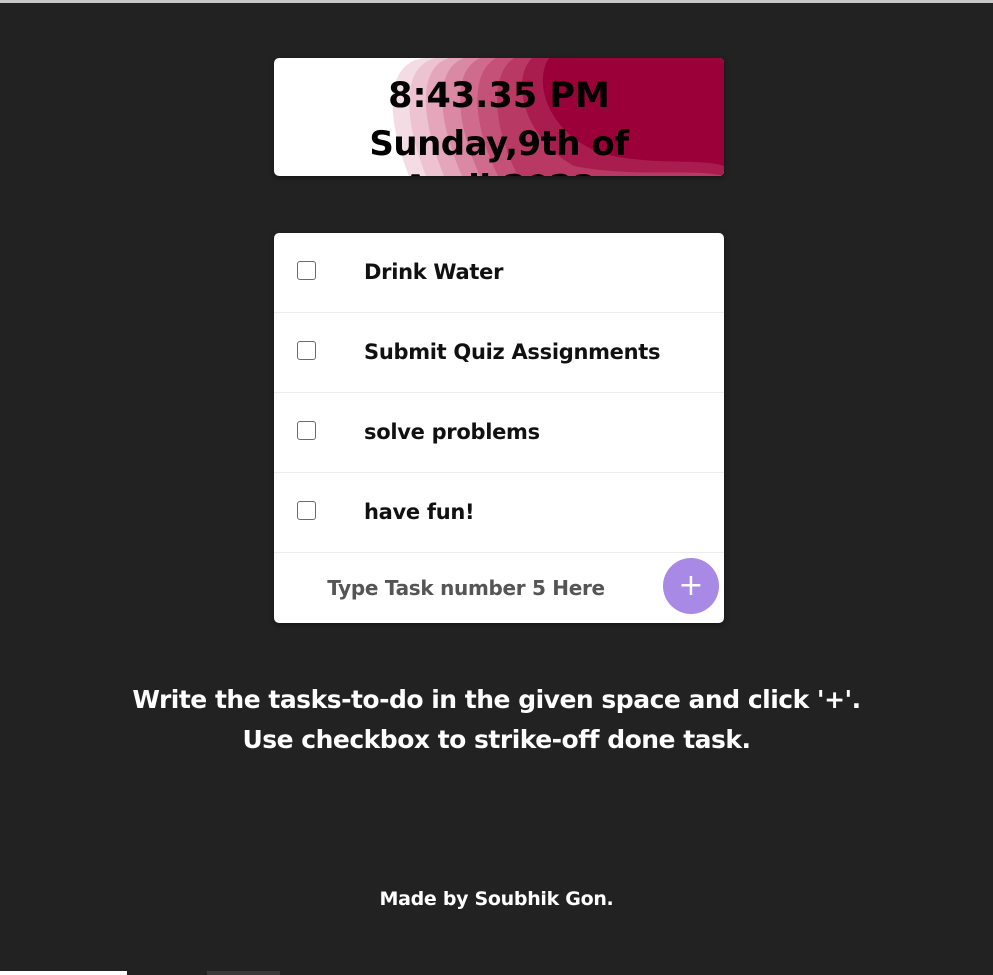 The height and width of the screenshot is (975, 993). What do you see at coordinates (496, 1) in the screenshot?
I see `top-border` at bounding box center [496, 1].